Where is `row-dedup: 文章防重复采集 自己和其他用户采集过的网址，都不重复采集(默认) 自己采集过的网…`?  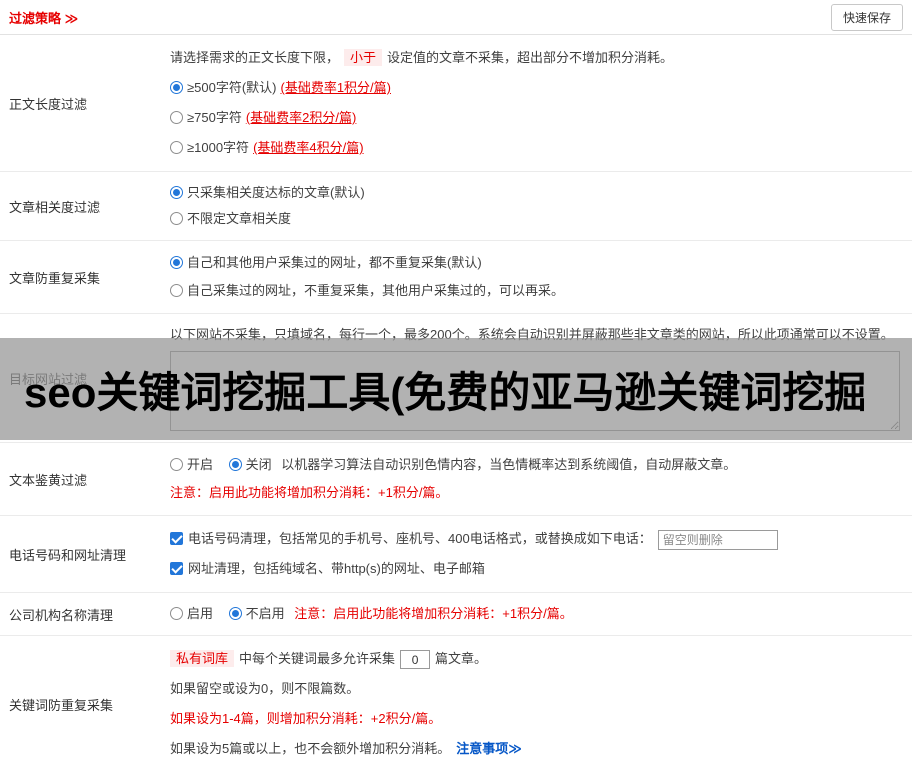
row-dedup: 文章防重复采集 自己和其他用户采集过的网址，都不重复采集(默认) 自己采集过的网… is located at coordinates (456, 277).